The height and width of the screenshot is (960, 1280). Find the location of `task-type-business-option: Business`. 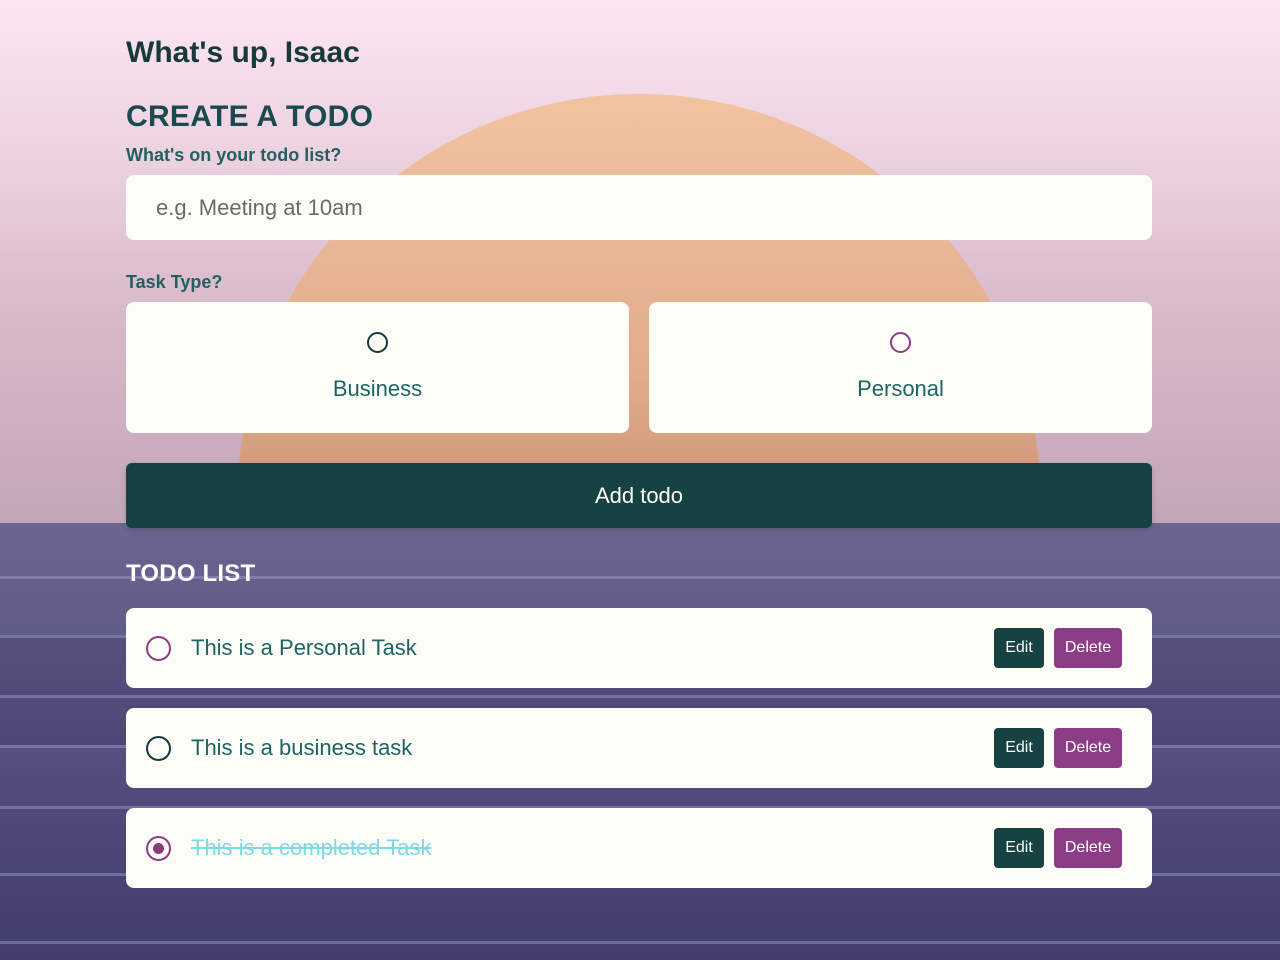

task-type-business-option: Business is located at coordinates (377, 367).